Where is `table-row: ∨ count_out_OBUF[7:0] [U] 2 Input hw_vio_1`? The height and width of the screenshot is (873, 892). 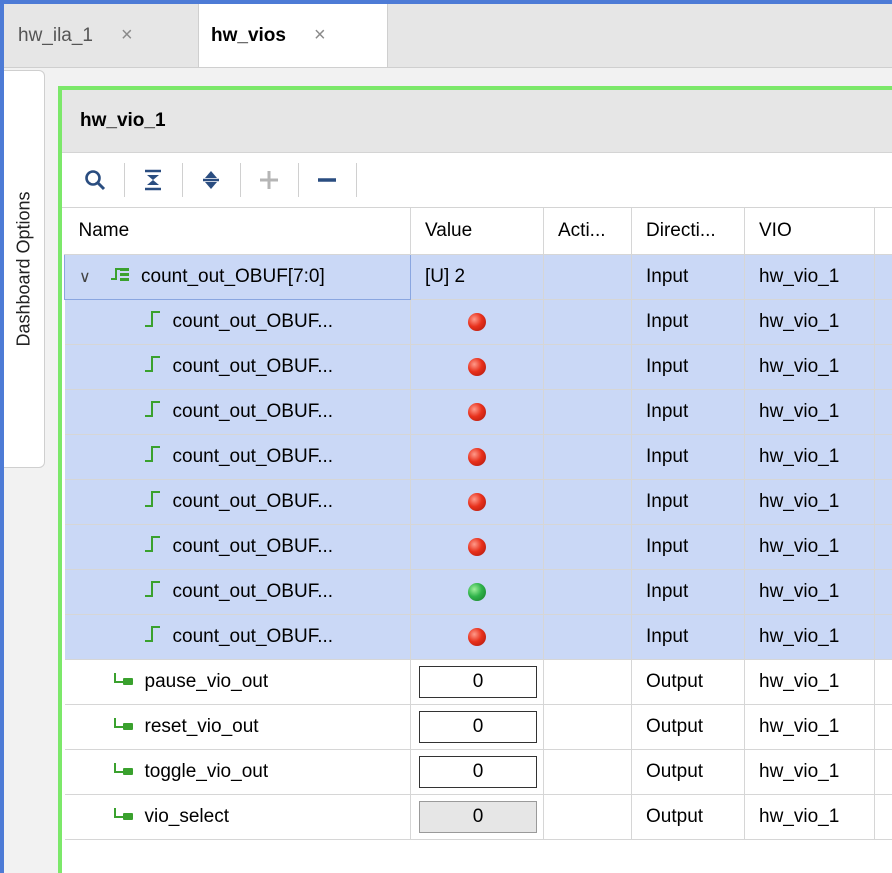 table-row: ∨ count_out_OBUF[7:0] [U] 2 Input hw_vio_1 is located at coordinates (478, 277).